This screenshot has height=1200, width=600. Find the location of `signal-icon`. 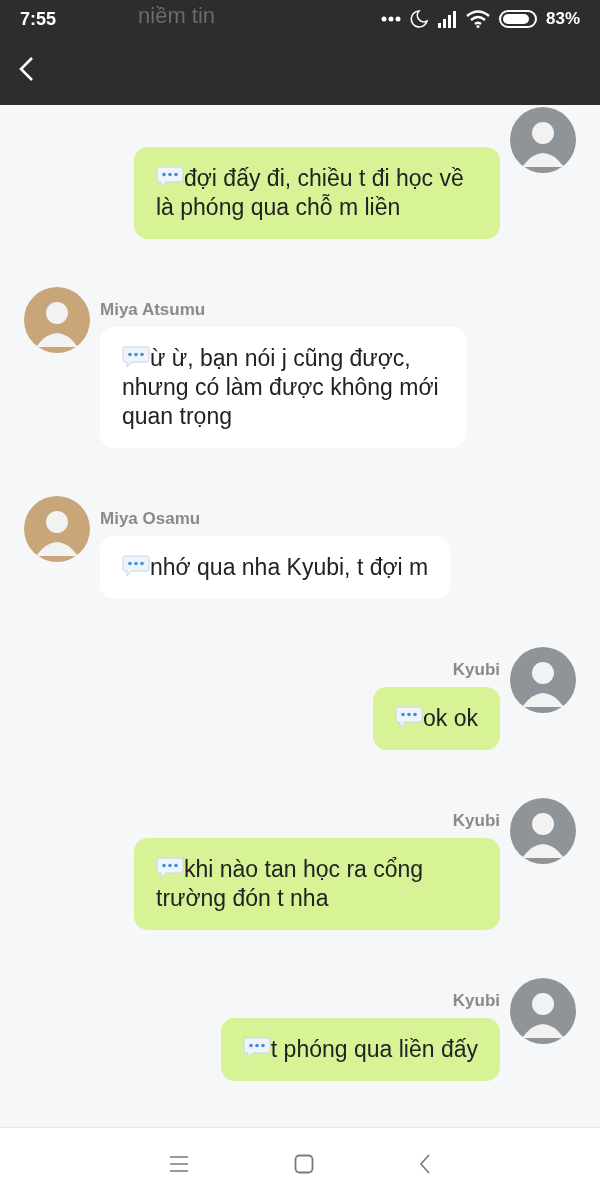

signal-icon is located at coordinates (446, 19).